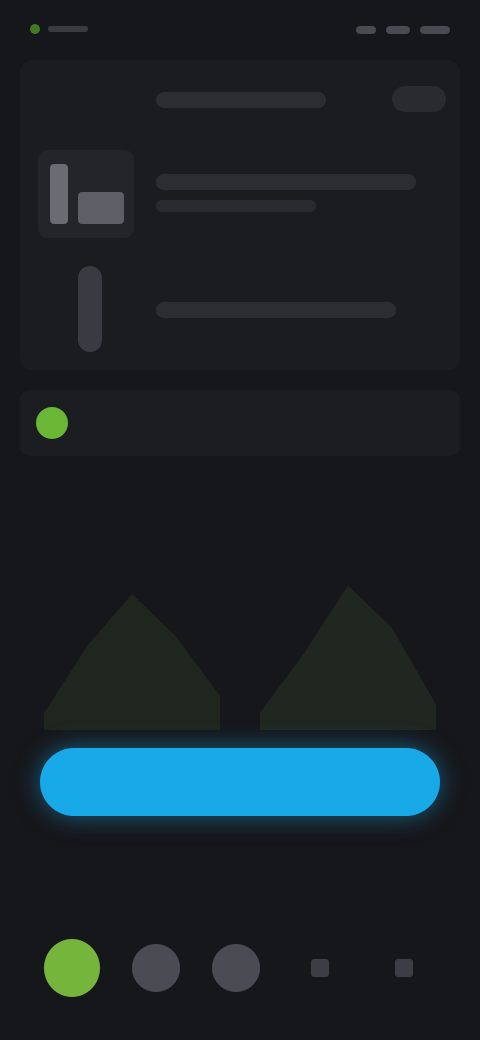 This screenshot has width=480, height=1040. I want to click on nav-item-settings, so click(404, 968).